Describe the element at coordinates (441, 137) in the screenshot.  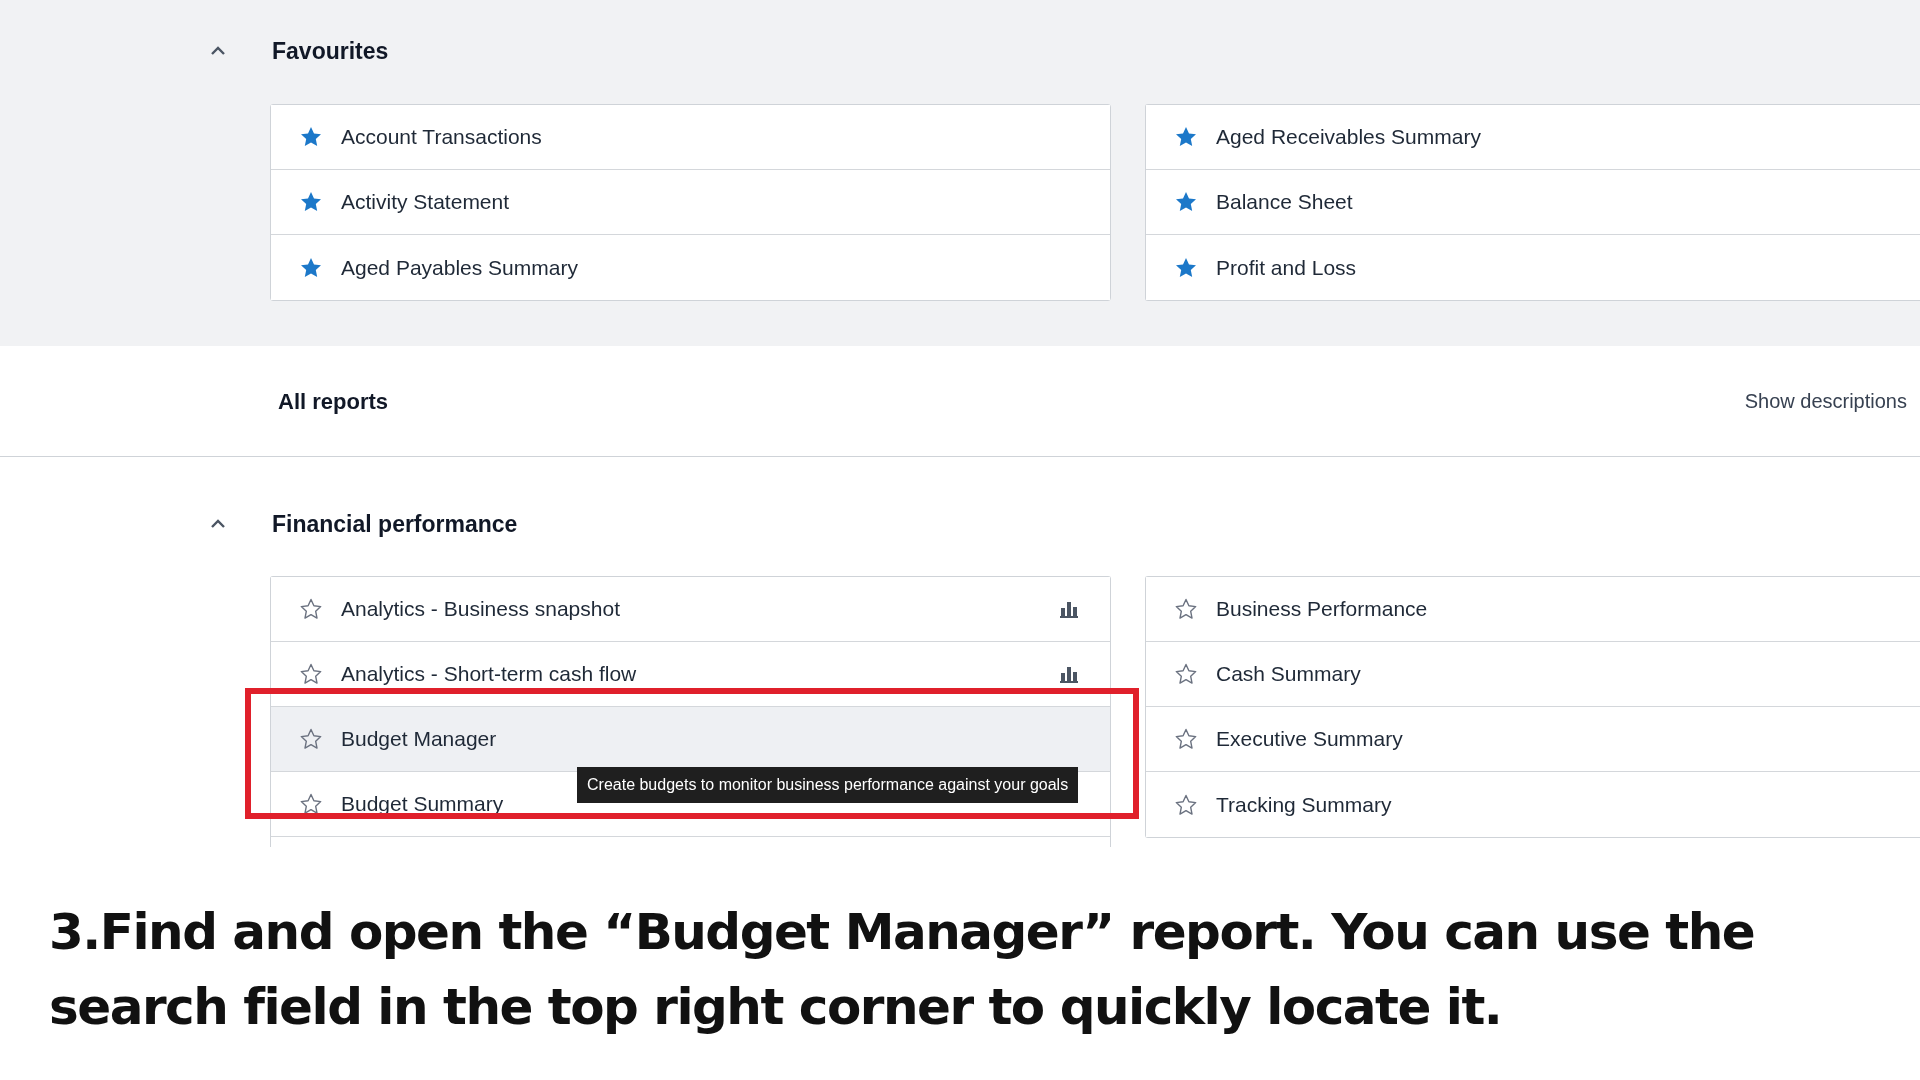
I see `report-link: Account Transactions` at that location.